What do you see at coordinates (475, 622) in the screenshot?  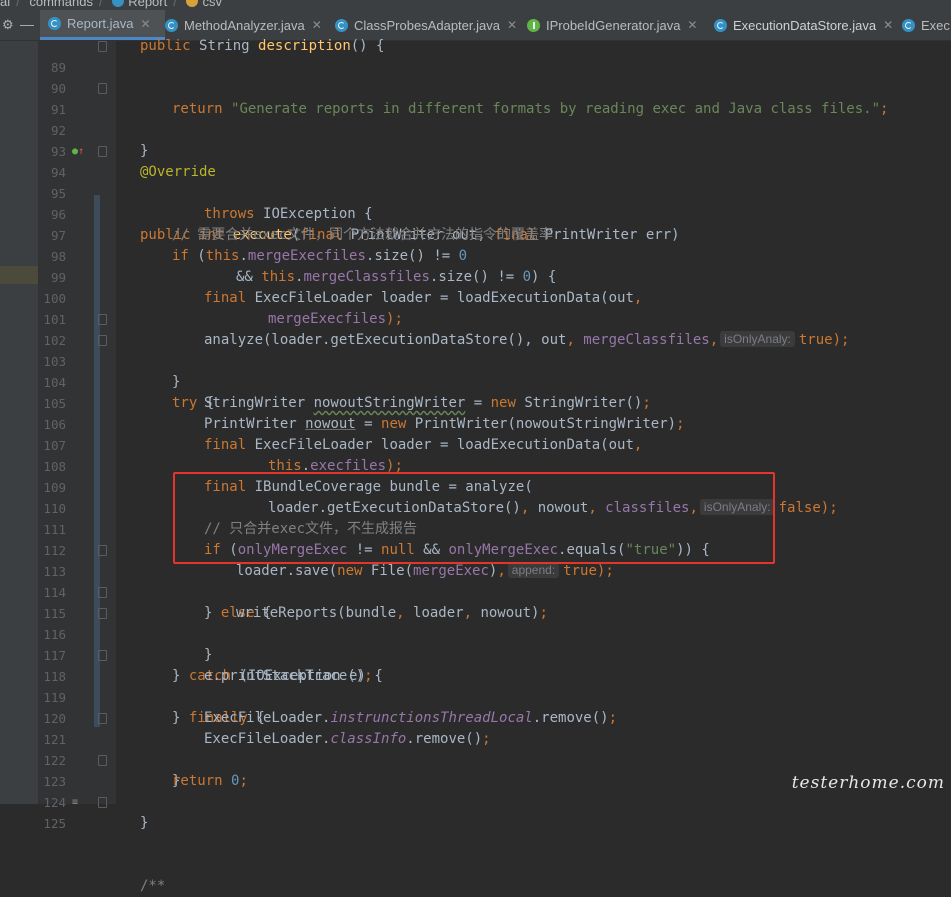 I see `code-line: 115 }` at bounding box center [475, 622].